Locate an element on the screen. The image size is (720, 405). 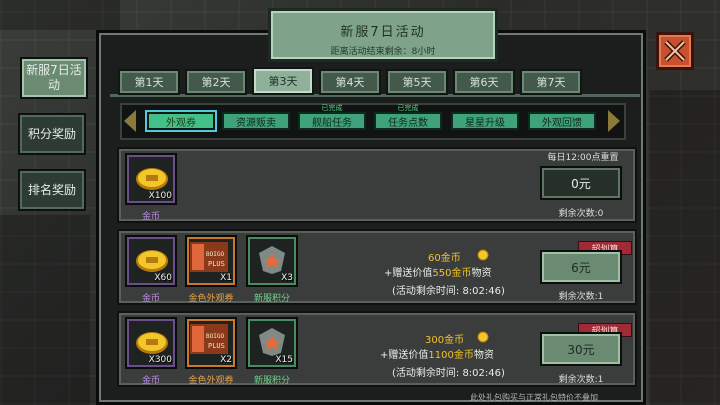
side-tab-7day-event: 新服7日活动 is located at coordinates (54, 78).